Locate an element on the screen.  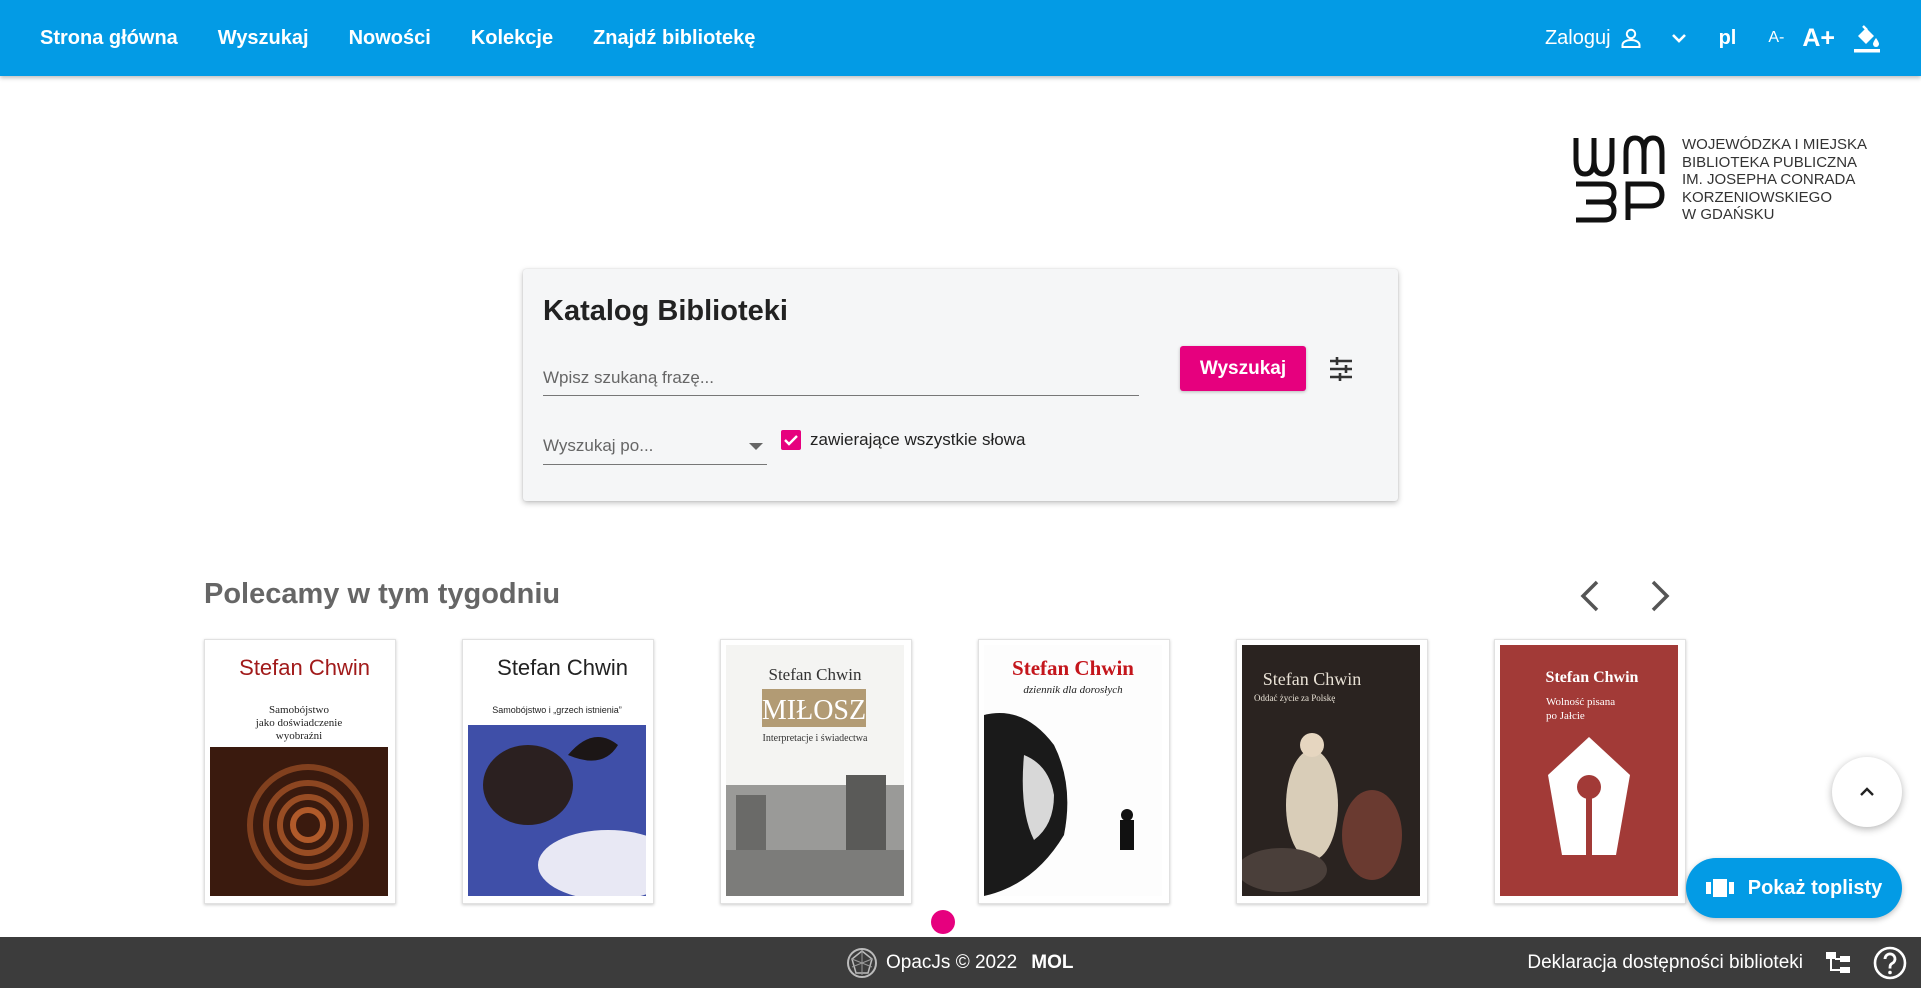
font-smaller-button: A- is located at coordinates (1776, 38).